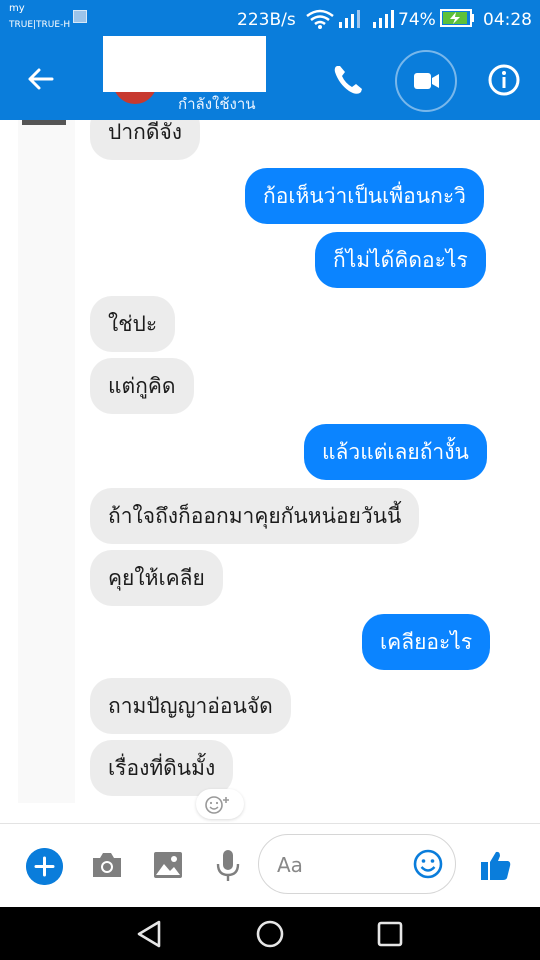  I want to click on nav-home-icon, so click(270, 934).